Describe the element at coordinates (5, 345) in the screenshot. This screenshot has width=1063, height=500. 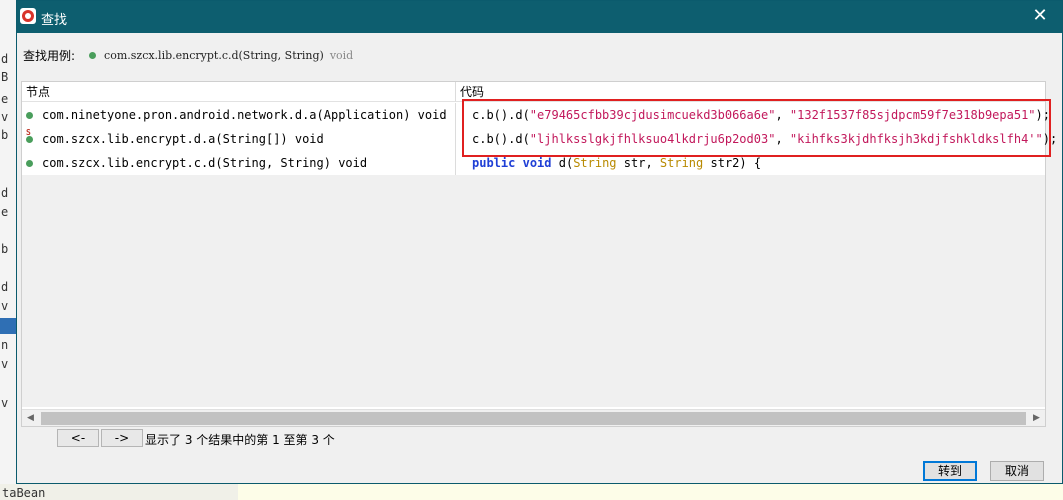
I see `bg-letter: n` at that location.